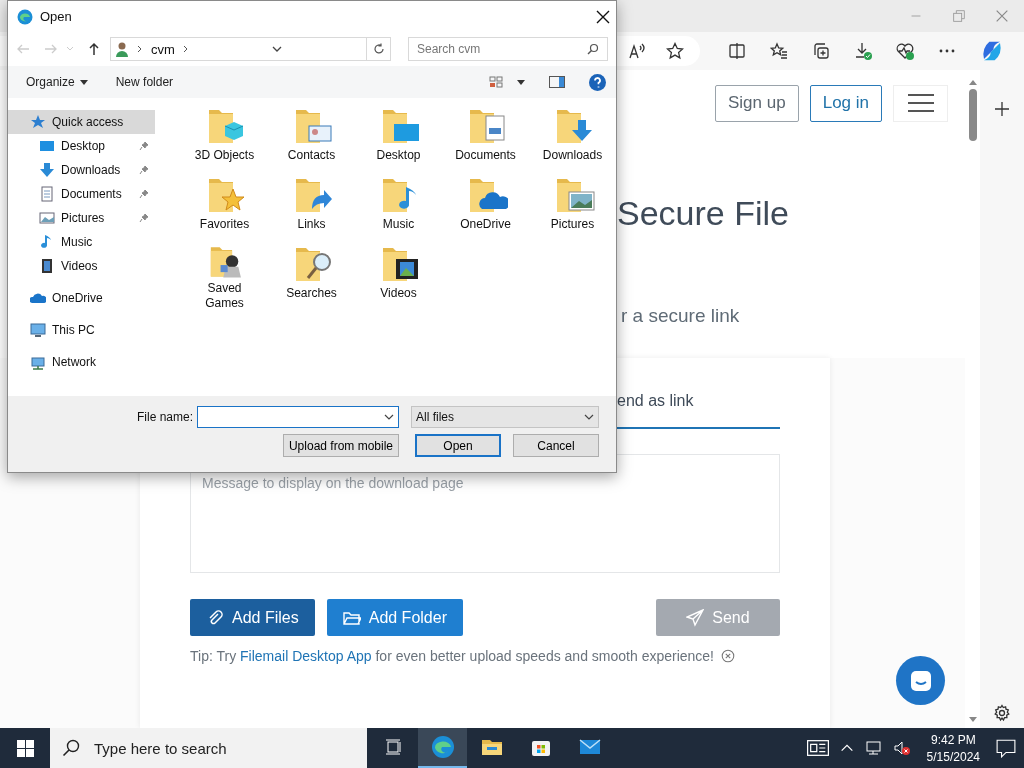  I want to click on collections-icon, so click(821, 51).